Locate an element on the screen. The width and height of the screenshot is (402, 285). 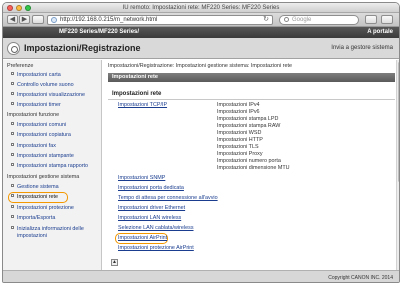
sidebar-item-inizializza: Inizializza informazioni delle is located at coordinates (47, 229).